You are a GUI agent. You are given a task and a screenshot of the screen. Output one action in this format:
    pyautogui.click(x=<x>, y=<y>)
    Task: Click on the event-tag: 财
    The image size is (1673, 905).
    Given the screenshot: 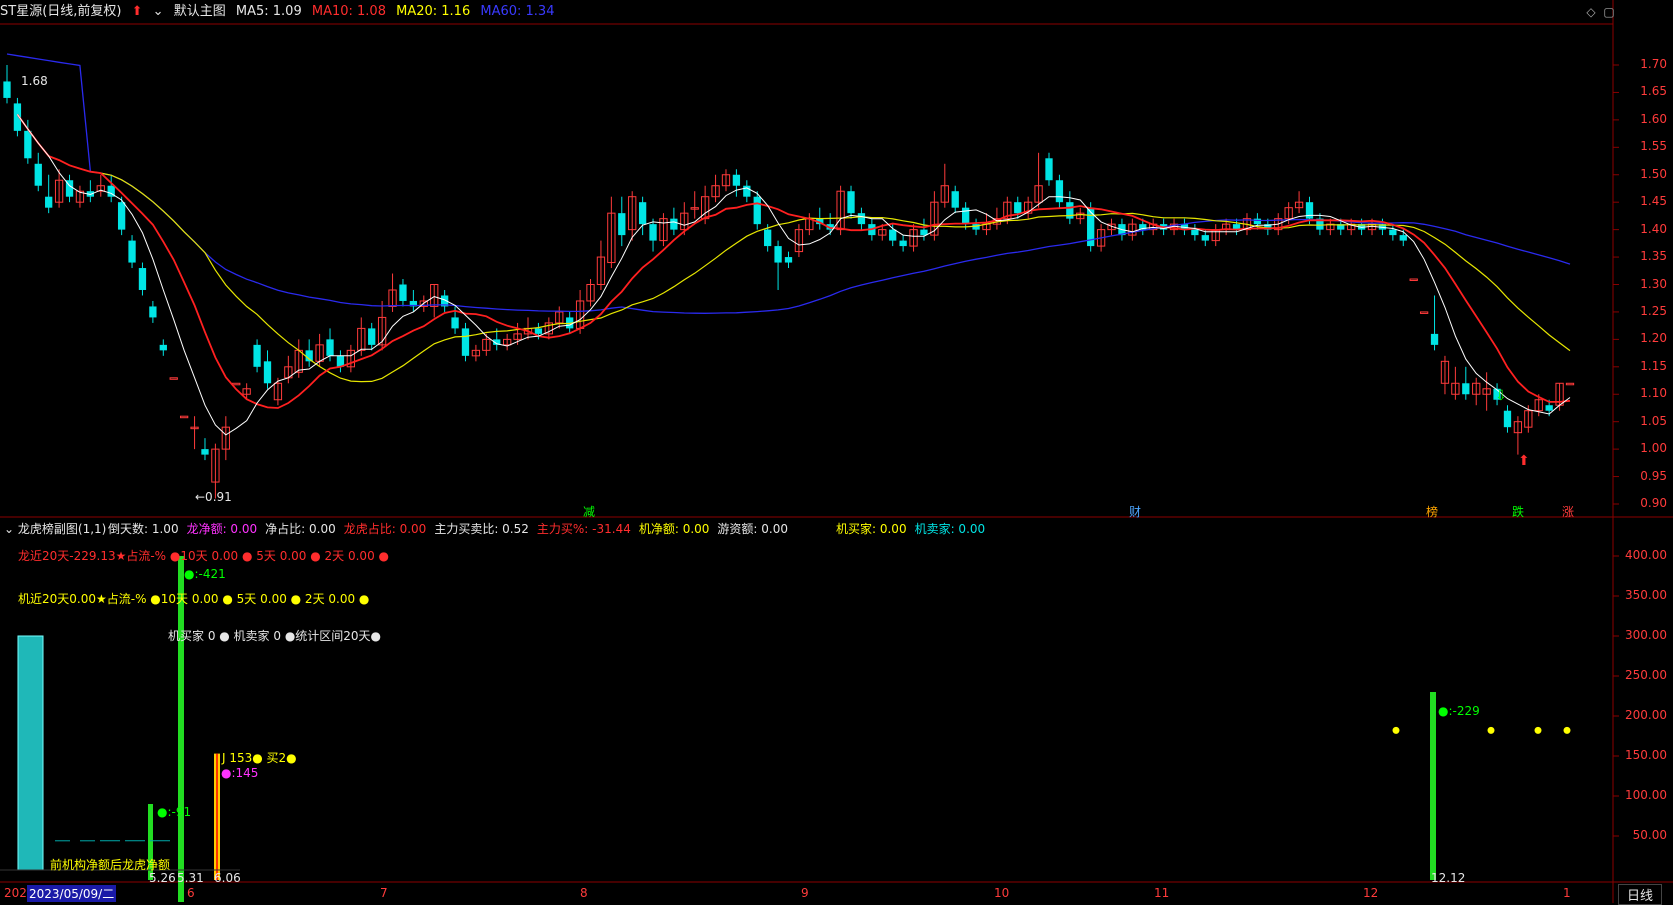 What is the action you would take?
    pyautogui.click(x=1135, y=511)
    